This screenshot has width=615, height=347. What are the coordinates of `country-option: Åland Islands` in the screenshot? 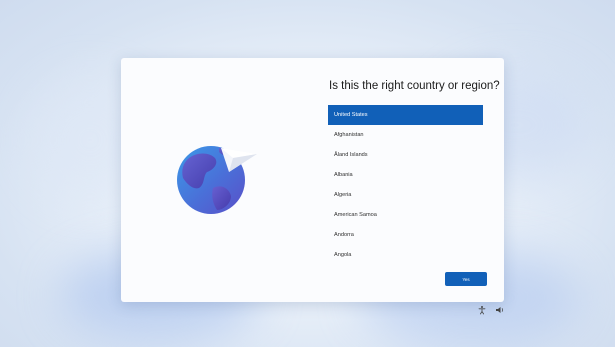 It's located at (405, 155).